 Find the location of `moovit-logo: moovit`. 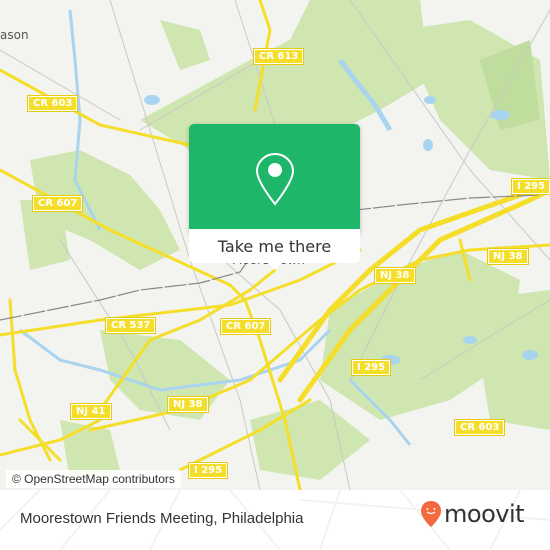

moovit-logo: moovit is located at coordinates (472, 514).